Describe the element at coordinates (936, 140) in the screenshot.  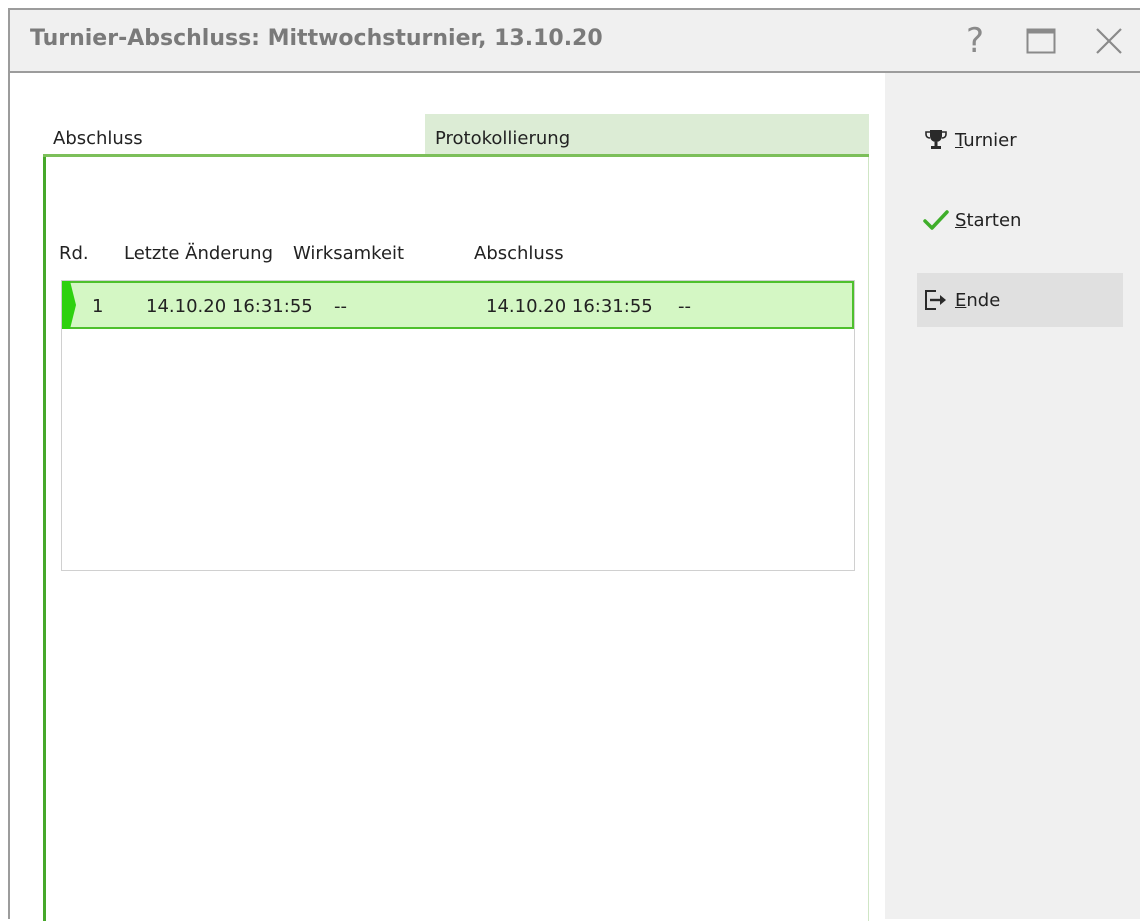
I see `trophy-icon` at that location.